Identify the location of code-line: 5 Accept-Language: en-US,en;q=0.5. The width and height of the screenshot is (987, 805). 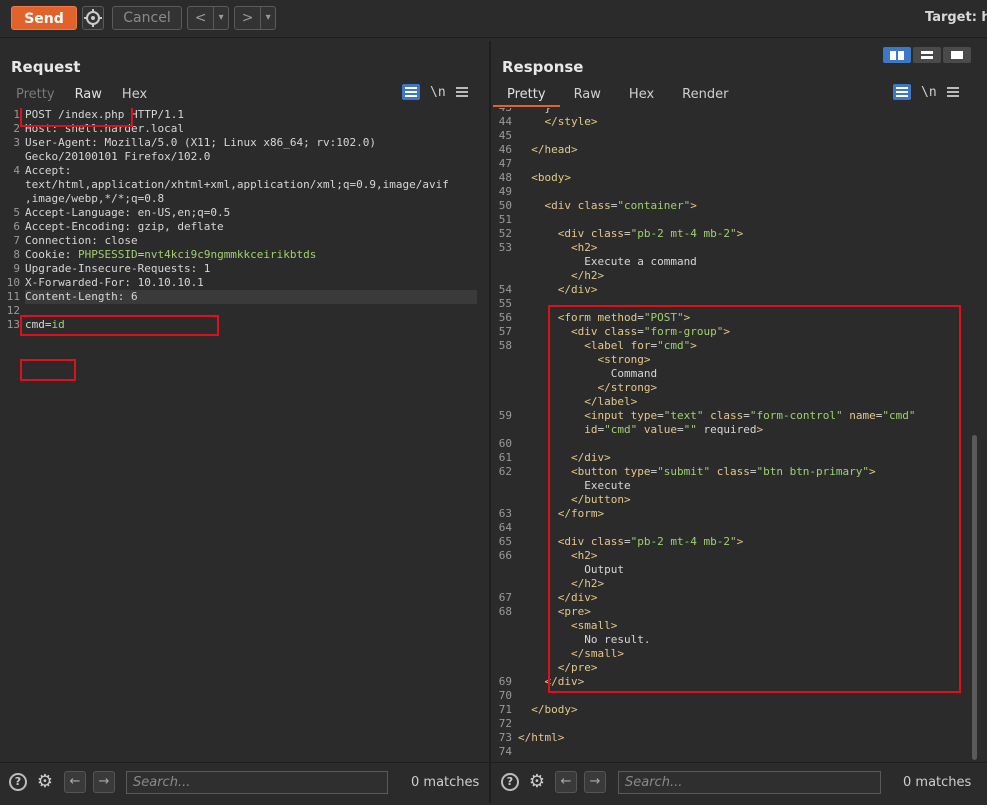
(122, 212).